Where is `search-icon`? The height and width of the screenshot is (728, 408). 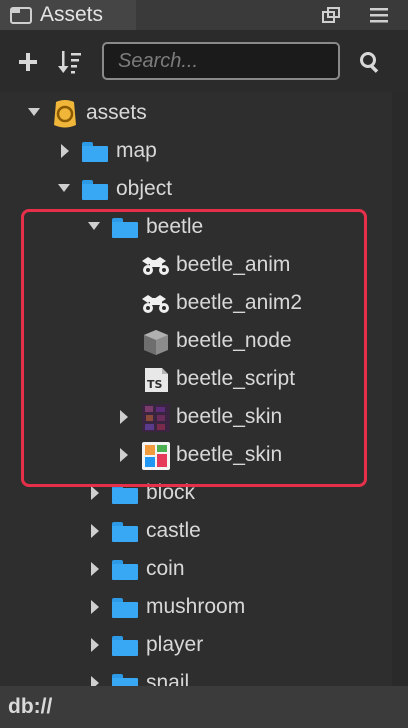 search-icon is located at coordinates (369, 62).